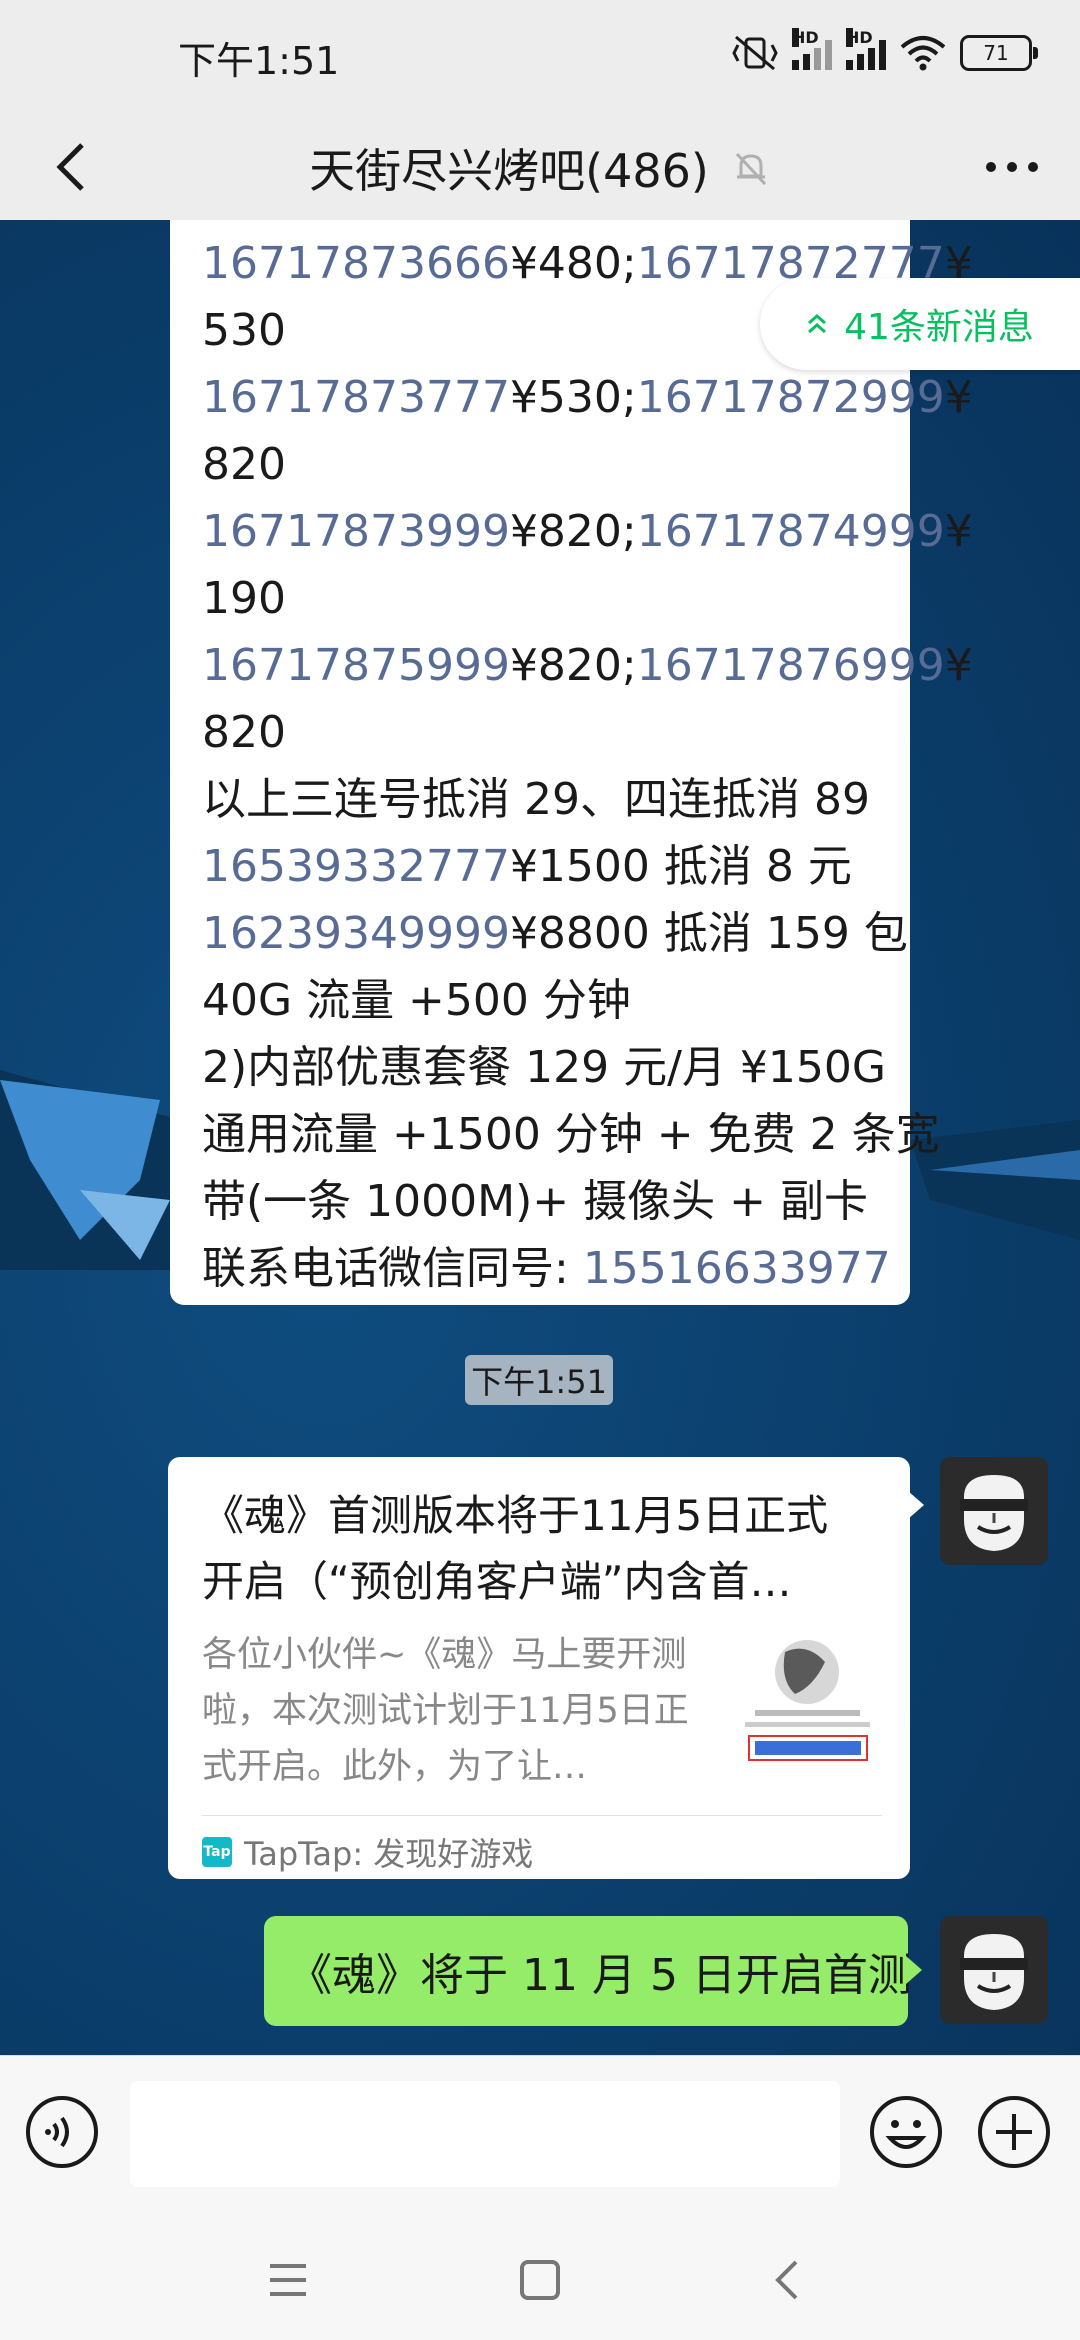  I want to click on message-line: 16717873777¥530;16717872999¥, so click(587, 397).